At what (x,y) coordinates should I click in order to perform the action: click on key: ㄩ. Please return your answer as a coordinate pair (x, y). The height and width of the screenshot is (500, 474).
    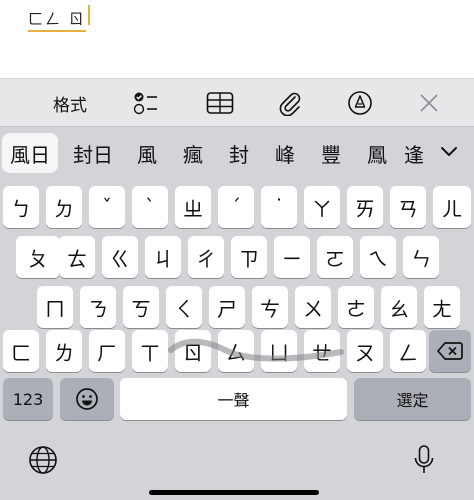
    Looking at the image, I should click on (279, 351).